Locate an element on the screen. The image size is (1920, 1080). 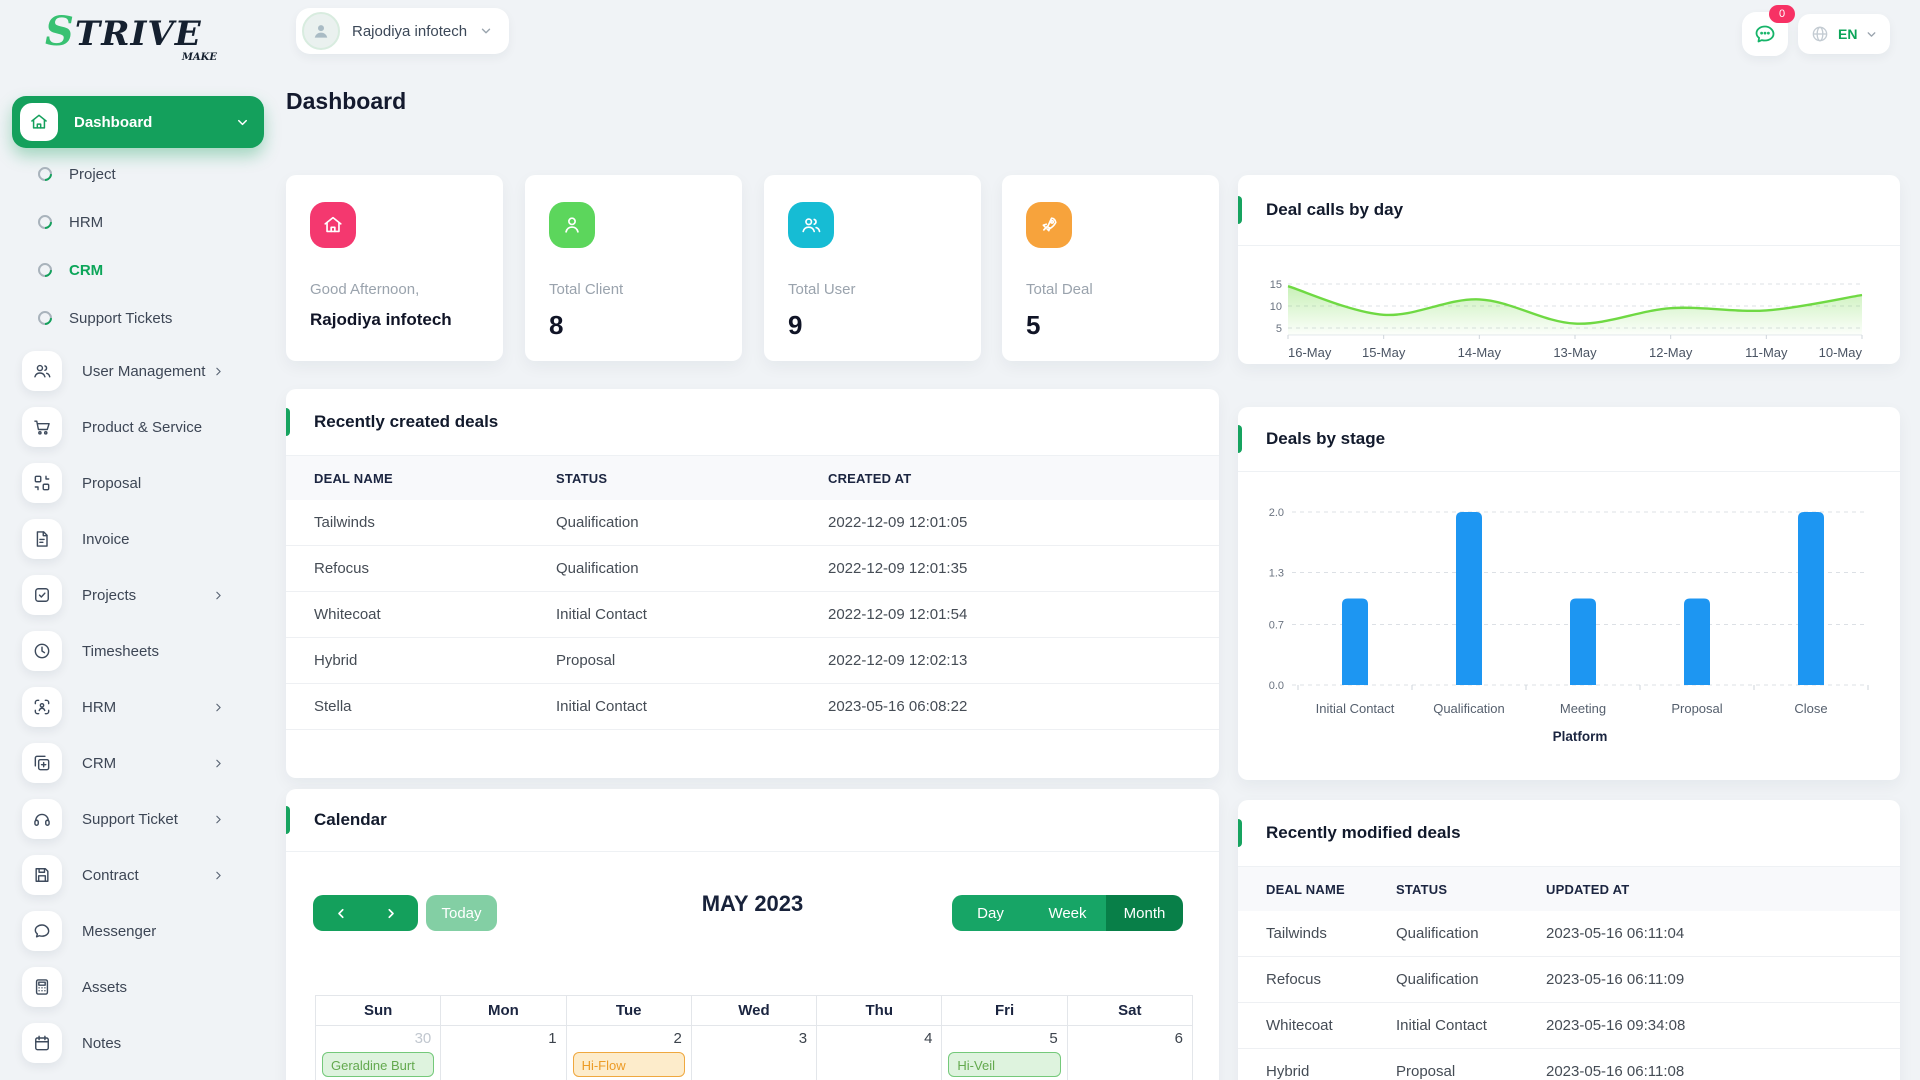
svg-text: 5 is located at coordinates (1279, 329).